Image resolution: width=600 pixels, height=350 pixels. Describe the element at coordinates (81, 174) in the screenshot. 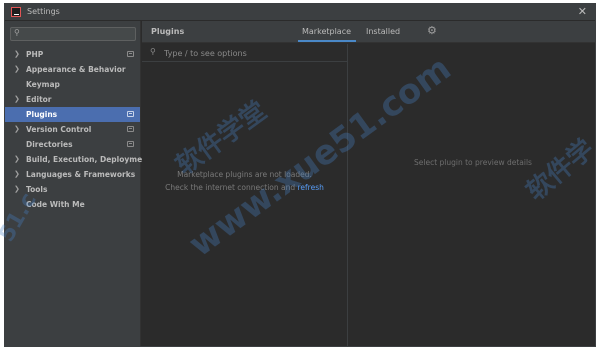

I see `sidebar-item-label: Languages & Frameworks` at that location.